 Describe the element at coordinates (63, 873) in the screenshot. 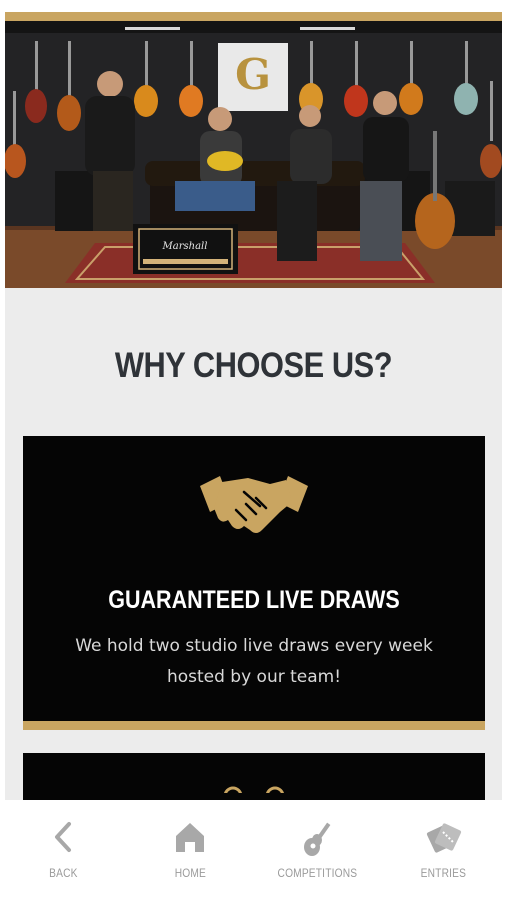

I see `nav-back-label: BACK` at that location.